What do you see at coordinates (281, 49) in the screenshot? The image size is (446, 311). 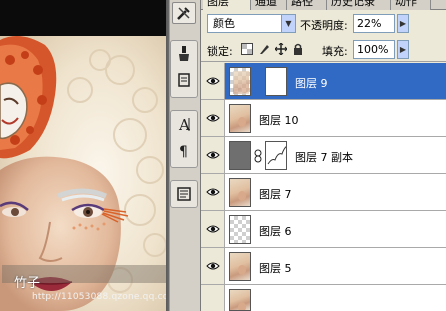 I see `lock-position-icon` at bounding box center [281, 49].